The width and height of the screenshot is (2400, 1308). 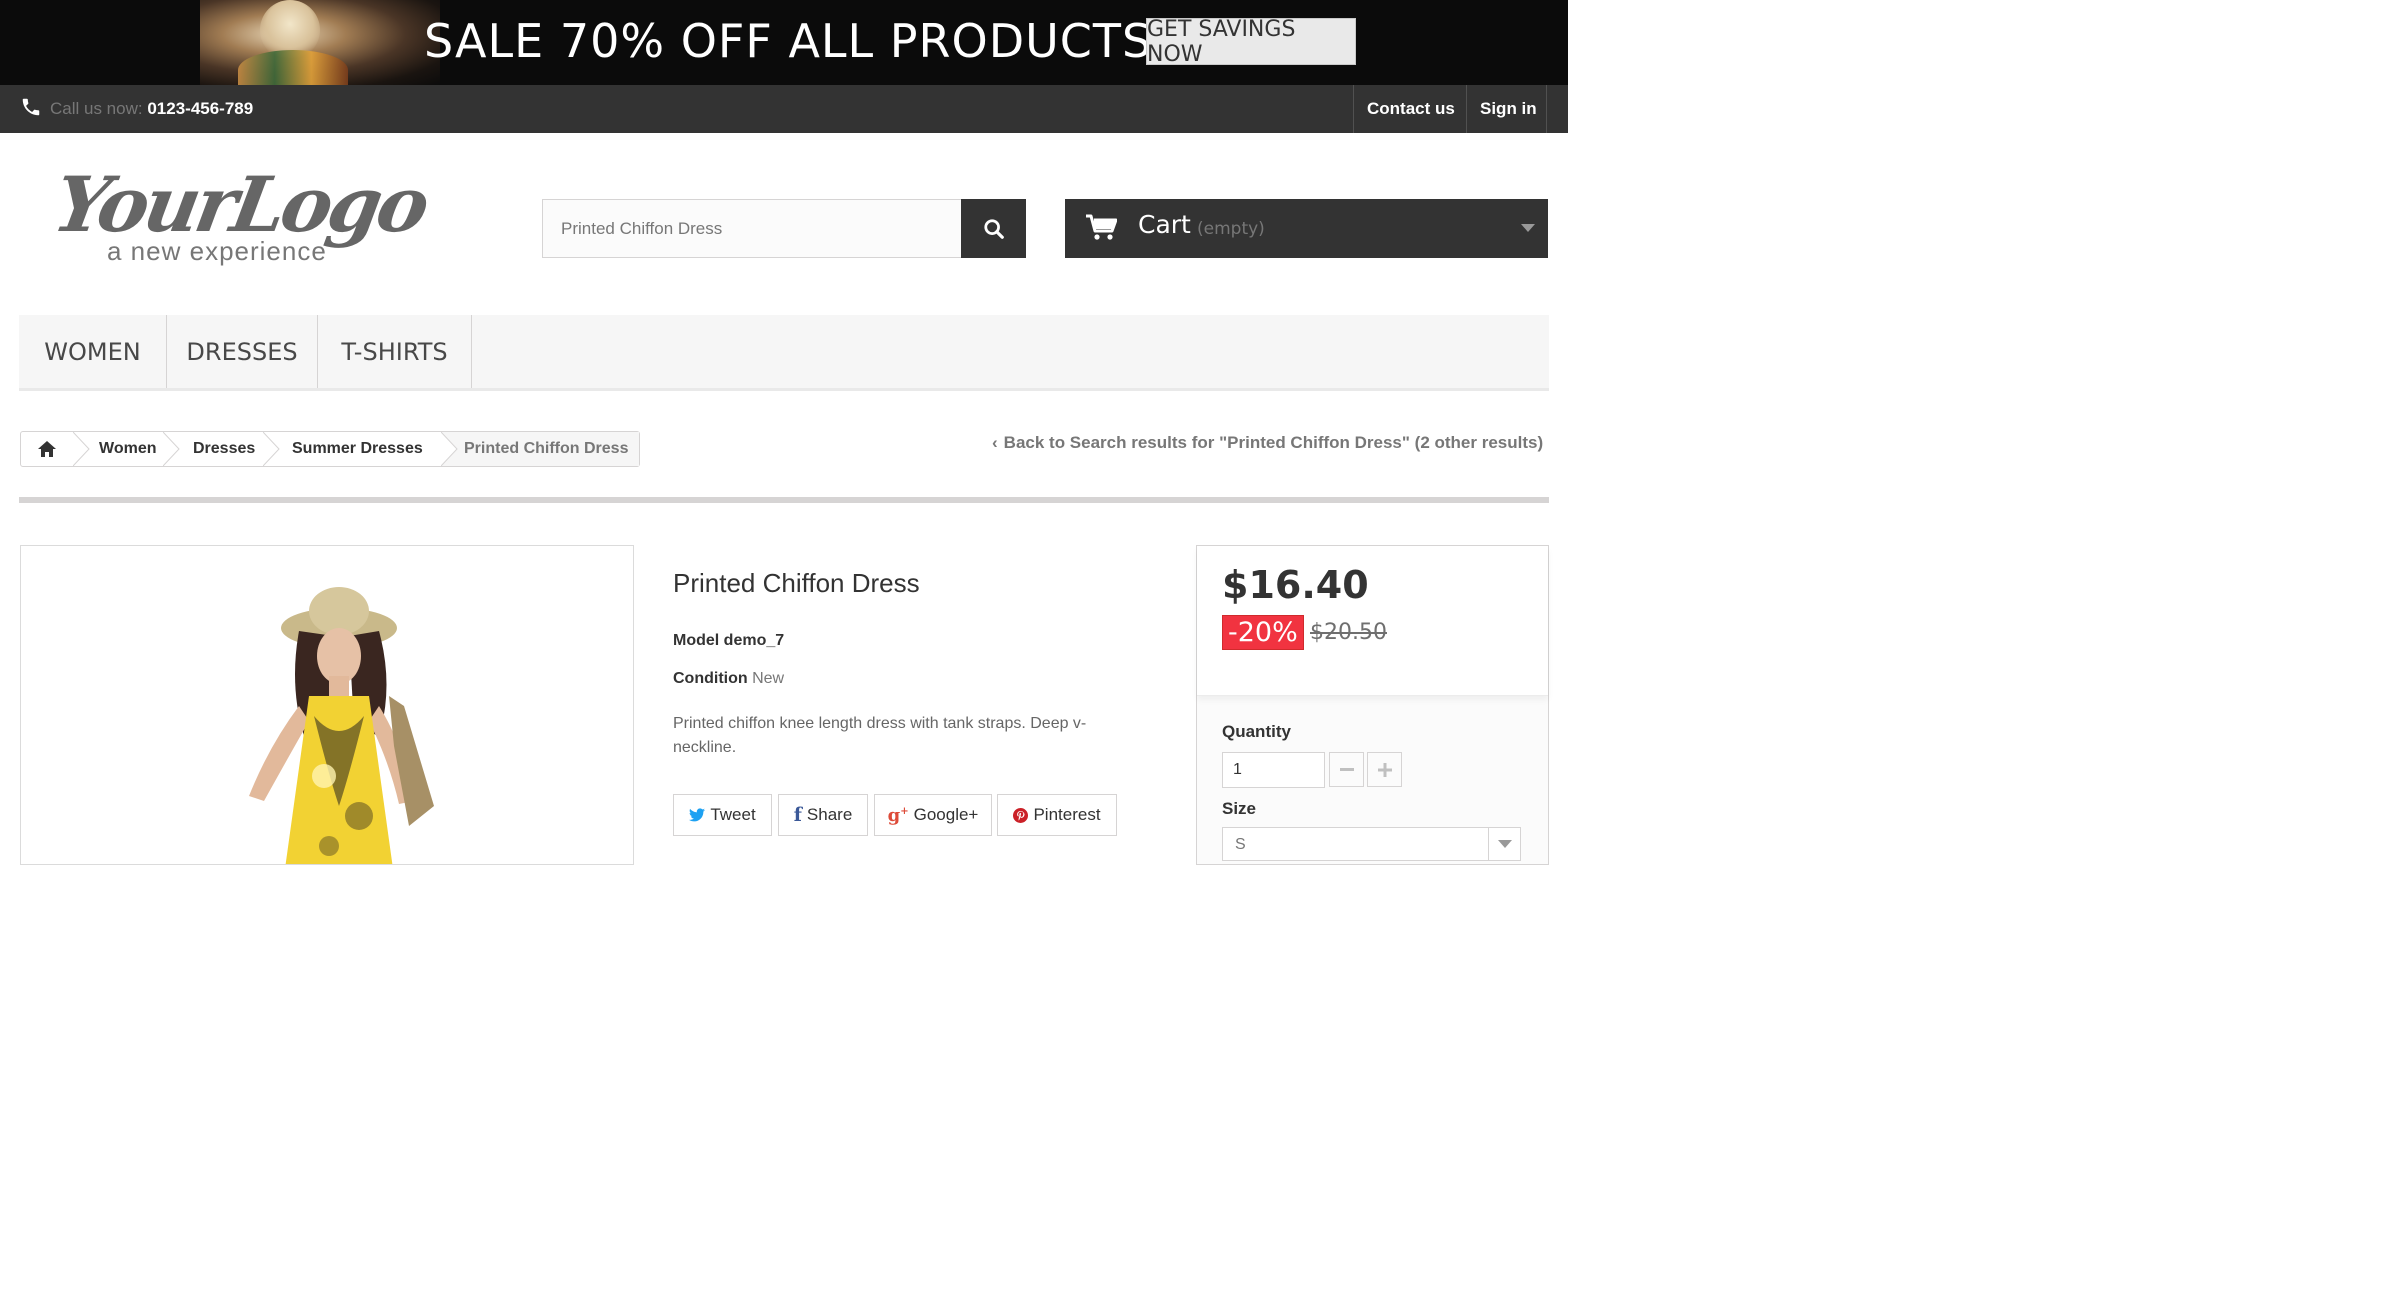 What do you see at coordinates (1410, 109) in the screenshot?
I see `contact-us-link: Contact us` at bounding box center [1410, 109].